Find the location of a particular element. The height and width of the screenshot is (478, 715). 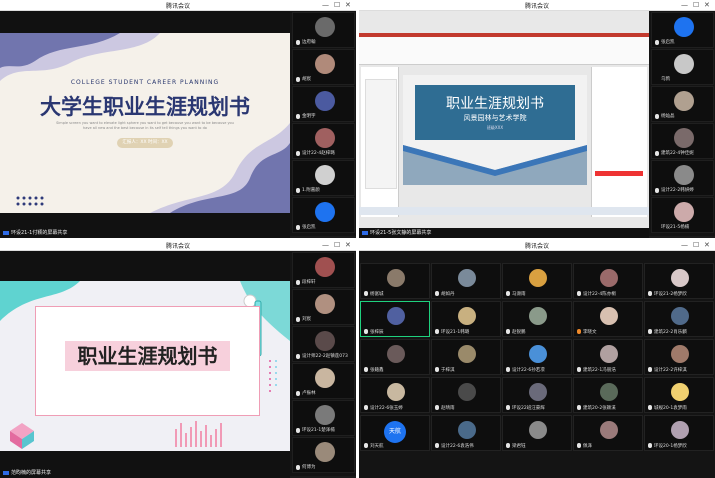

participant-tile: 杨灿晶 is located at coordinates (682, 104).